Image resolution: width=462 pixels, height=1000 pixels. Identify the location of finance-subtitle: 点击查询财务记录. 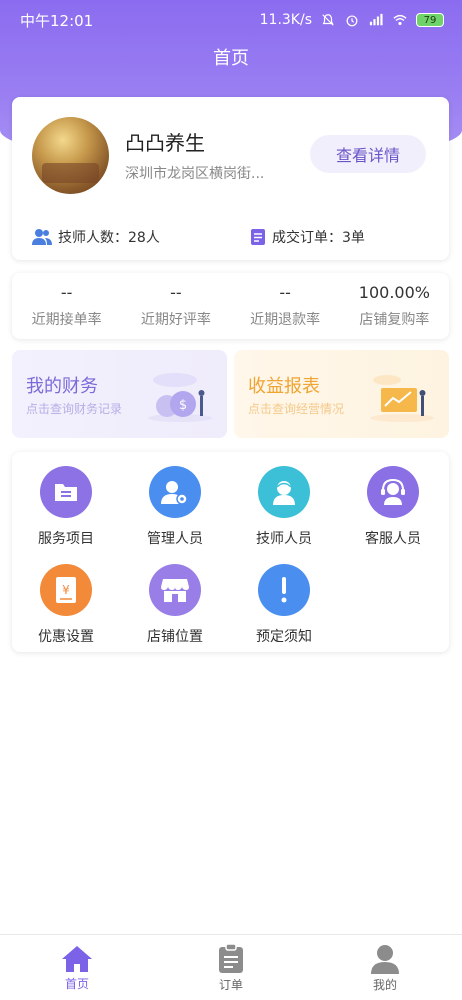
(74, 409).